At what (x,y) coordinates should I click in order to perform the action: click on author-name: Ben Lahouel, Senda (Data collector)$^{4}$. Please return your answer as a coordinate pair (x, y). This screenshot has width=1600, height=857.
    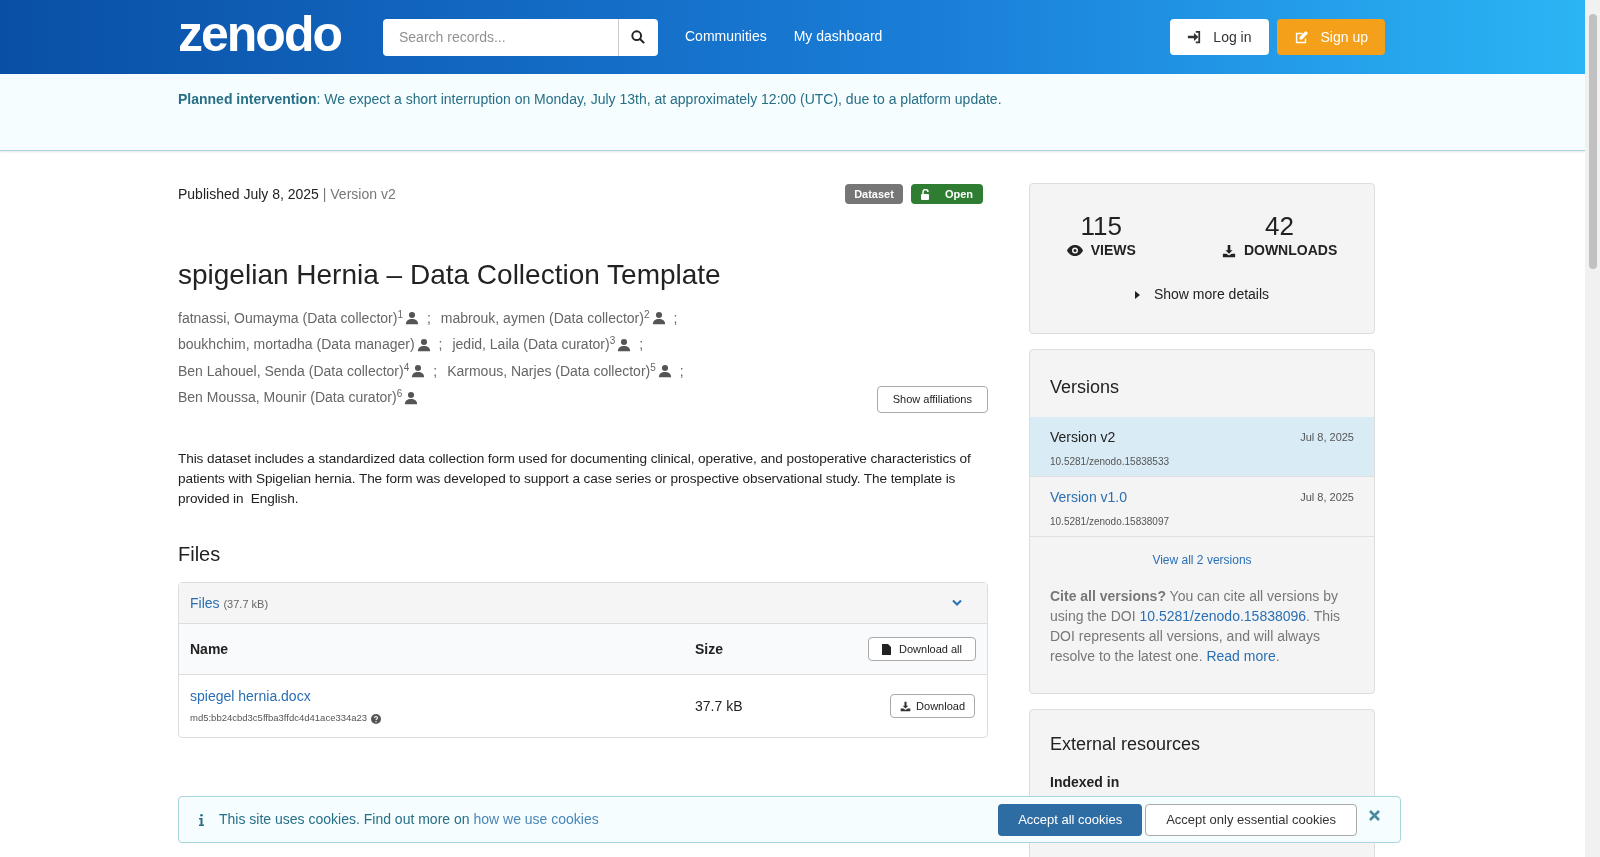
    Looking at the image, I should click on (294, 371).